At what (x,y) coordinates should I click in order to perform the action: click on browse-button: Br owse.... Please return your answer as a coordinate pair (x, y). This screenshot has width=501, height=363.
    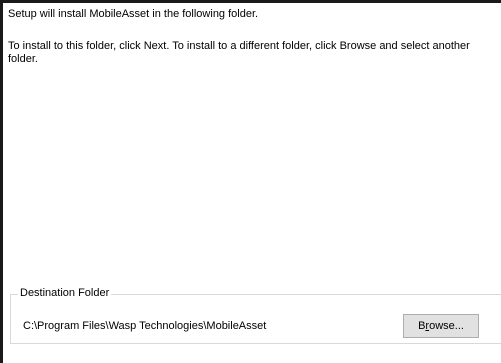
    Looking at the image, I should click on (441, 326).